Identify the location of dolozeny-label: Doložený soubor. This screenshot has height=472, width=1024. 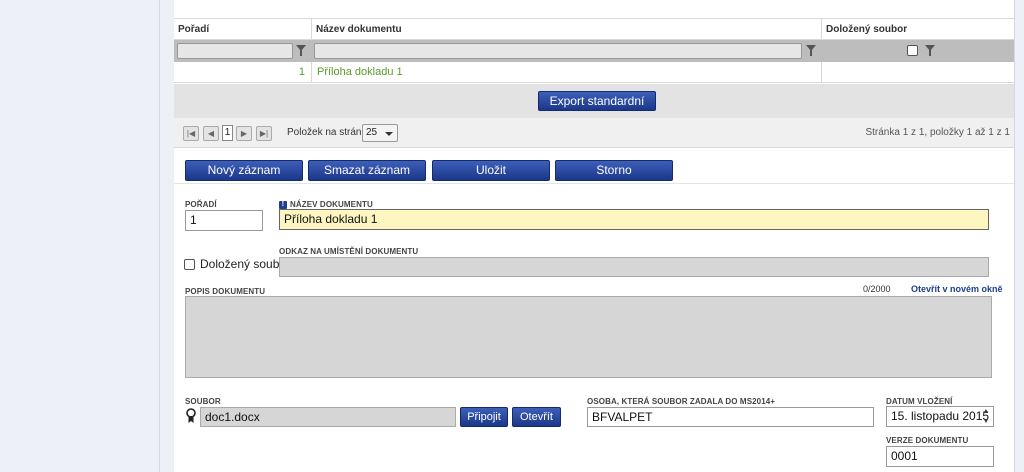
(245, 264).